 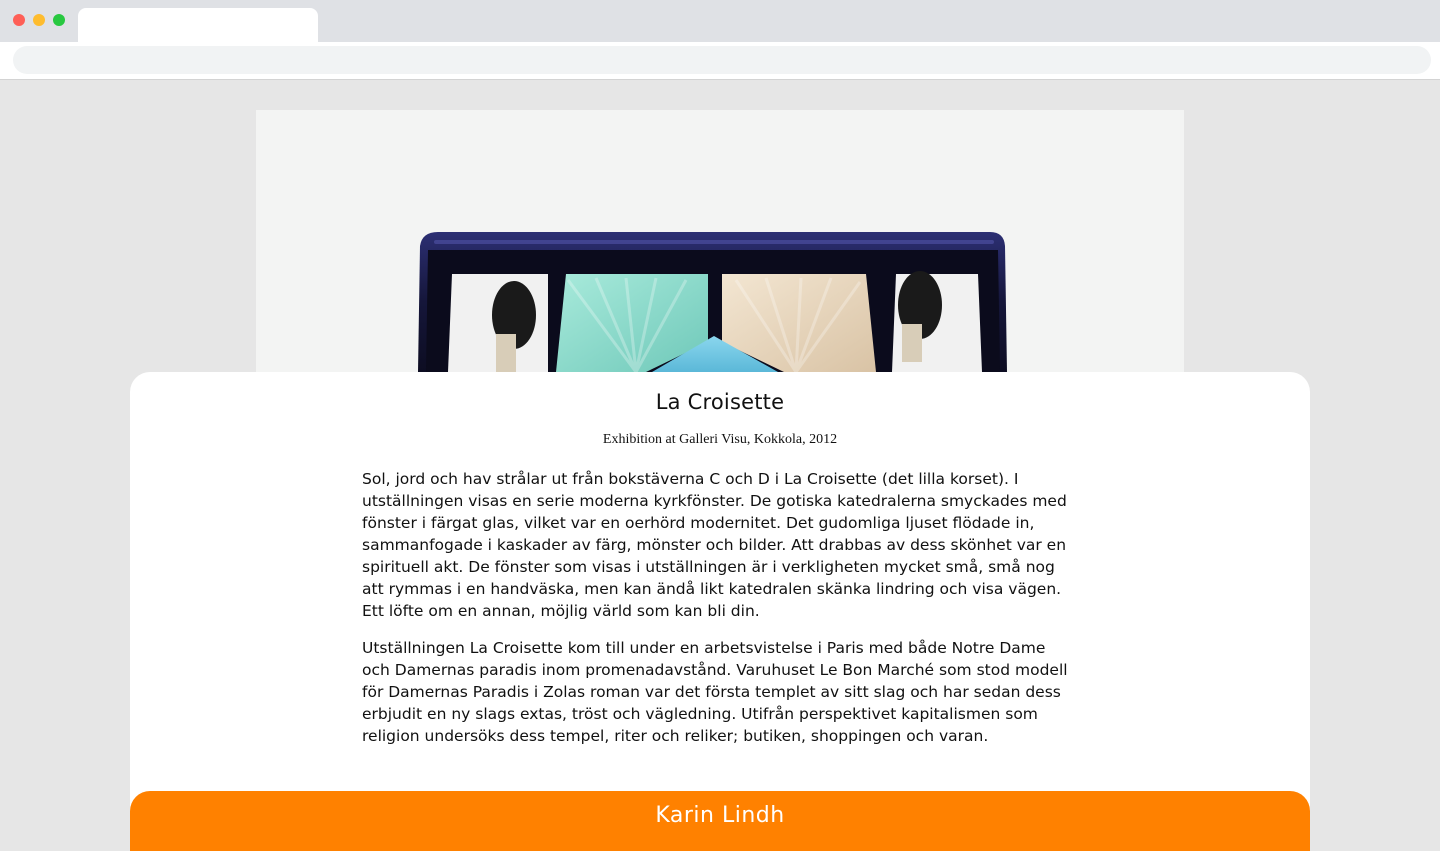 What do you see at coordinates (198, 25) in the screenshot?
I see `browser-tab` at bounding box center [198, 25].